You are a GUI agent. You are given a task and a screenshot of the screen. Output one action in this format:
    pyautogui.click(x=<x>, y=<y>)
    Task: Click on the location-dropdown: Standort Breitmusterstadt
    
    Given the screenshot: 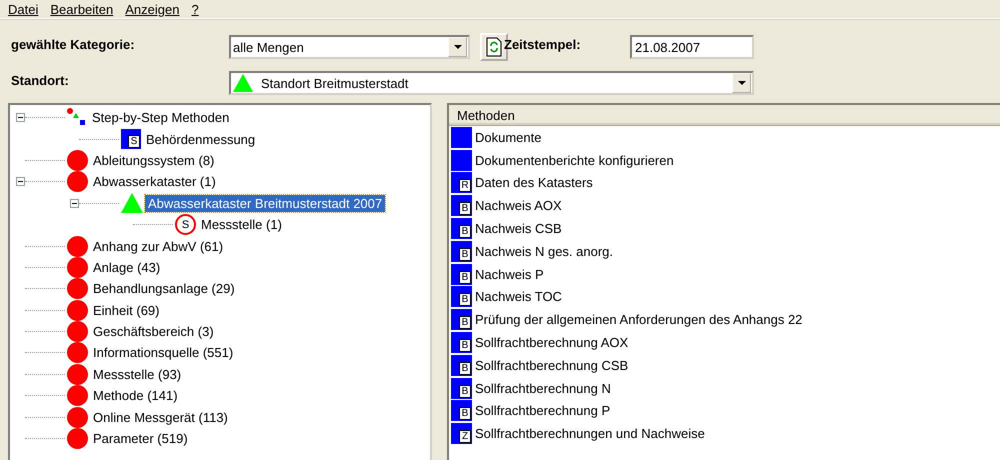 What is the action you would take?
    pyautogui.click(x=491, y=83)
    